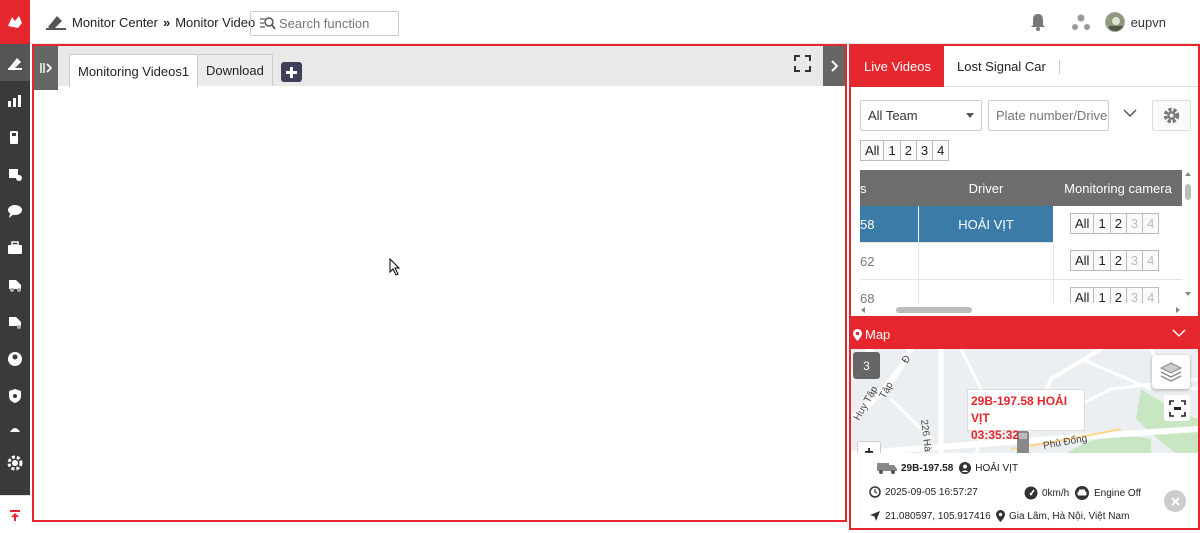  I want to click on team-select: All Team, so click(921, 115).